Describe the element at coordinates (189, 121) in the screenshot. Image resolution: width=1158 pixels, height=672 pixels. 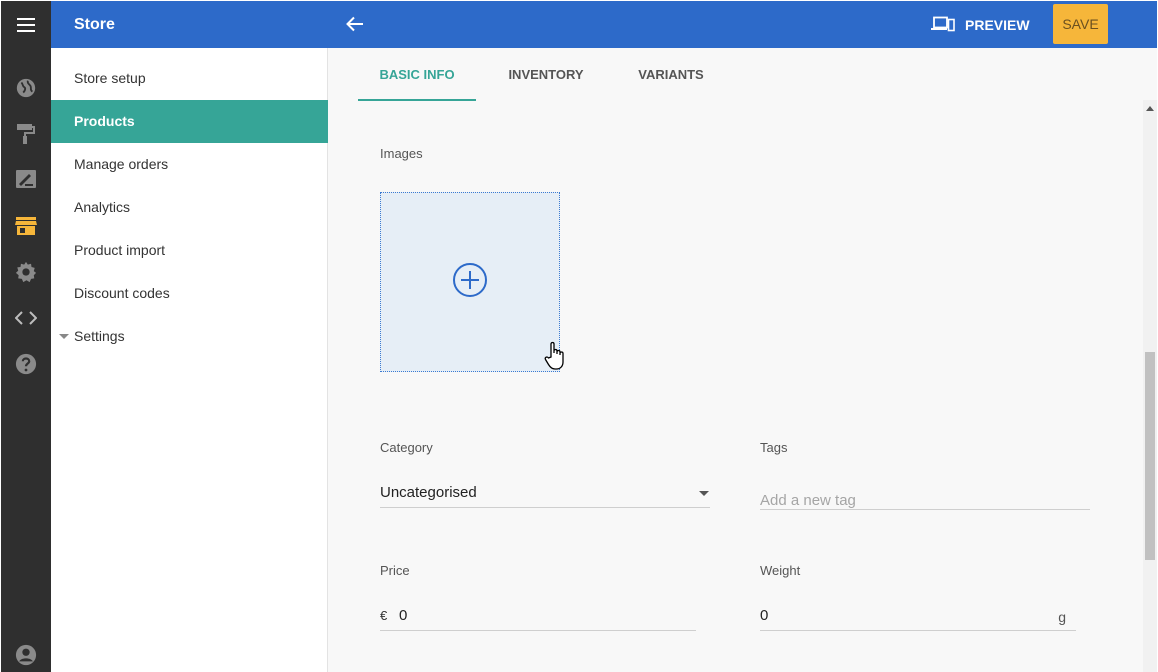
I see `sidebar-item-products: Products` at that location.